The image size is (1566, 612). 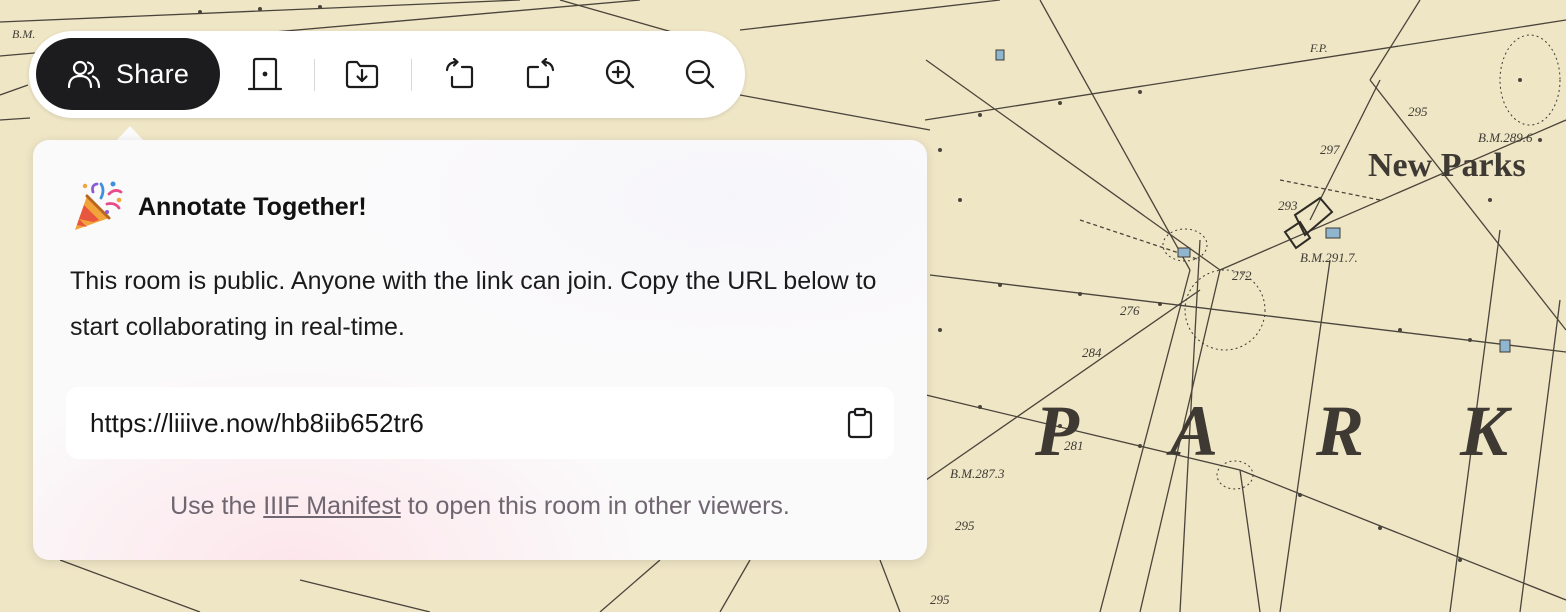 I want to click on zoom-in-icon, so click(x=620, y=74).